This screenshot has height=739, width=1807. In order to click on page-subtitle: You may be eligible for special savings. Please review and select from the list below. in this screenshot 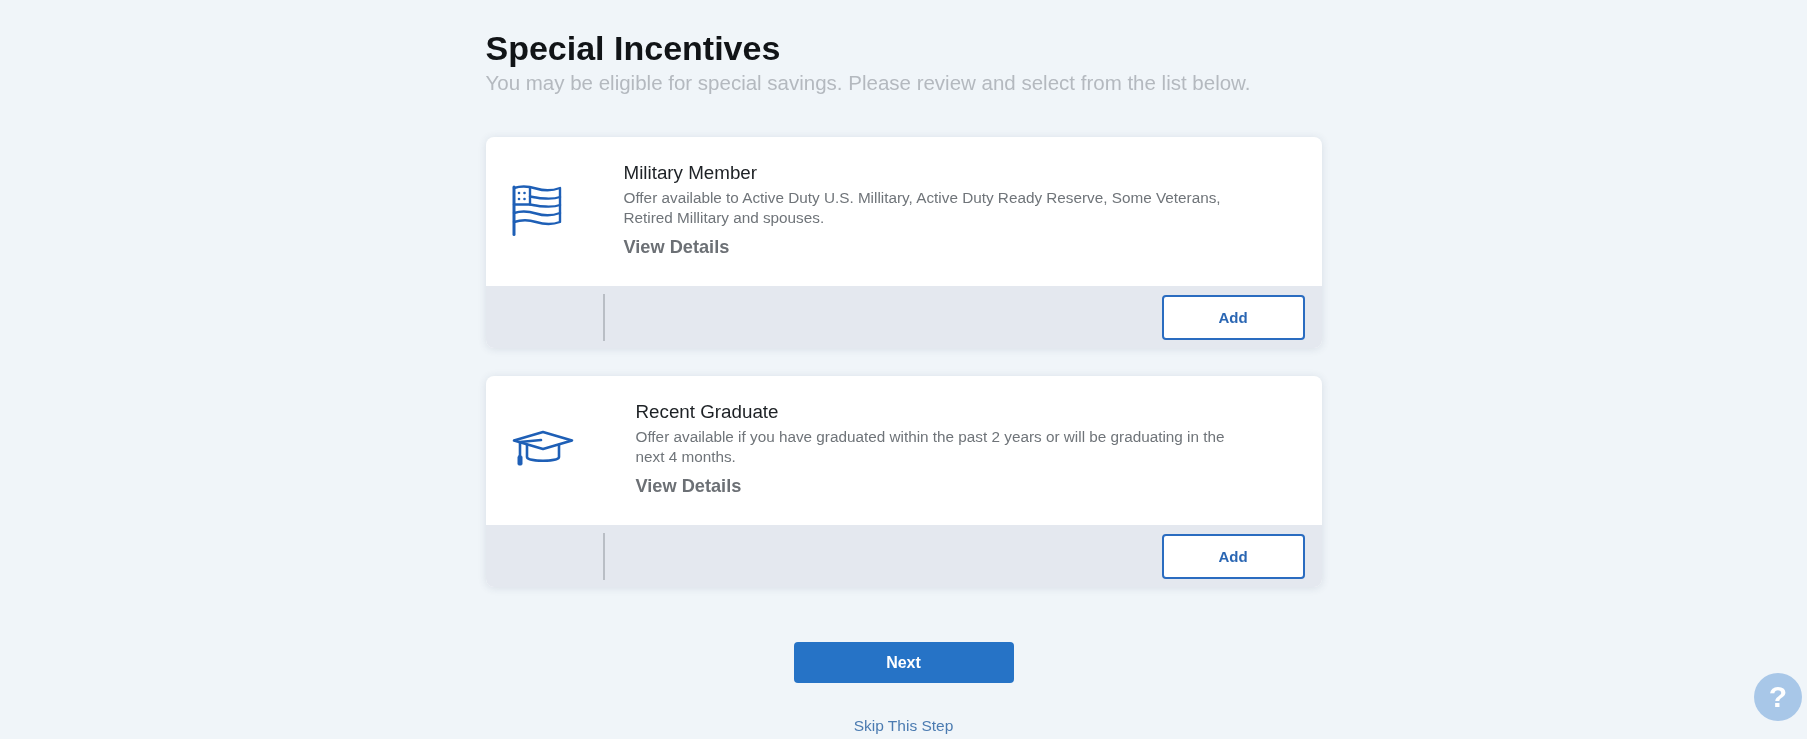, I will do `click(868, 82)`.